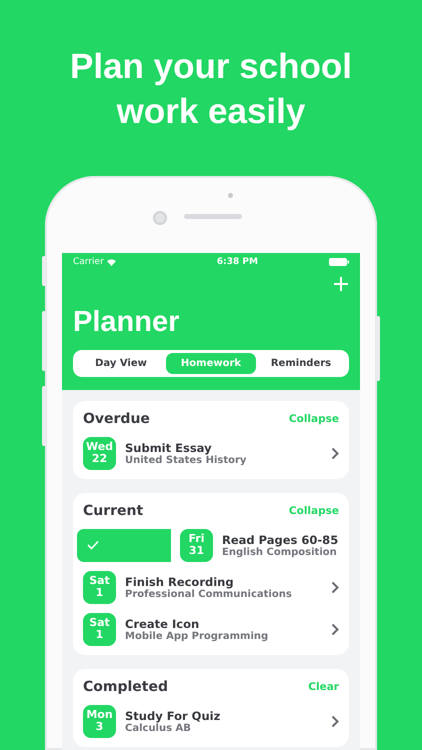  What do you see at coordinates (169, 447) in the screenshot?
I see `task-title: Submit Essay` at bounding box center [169, 447].